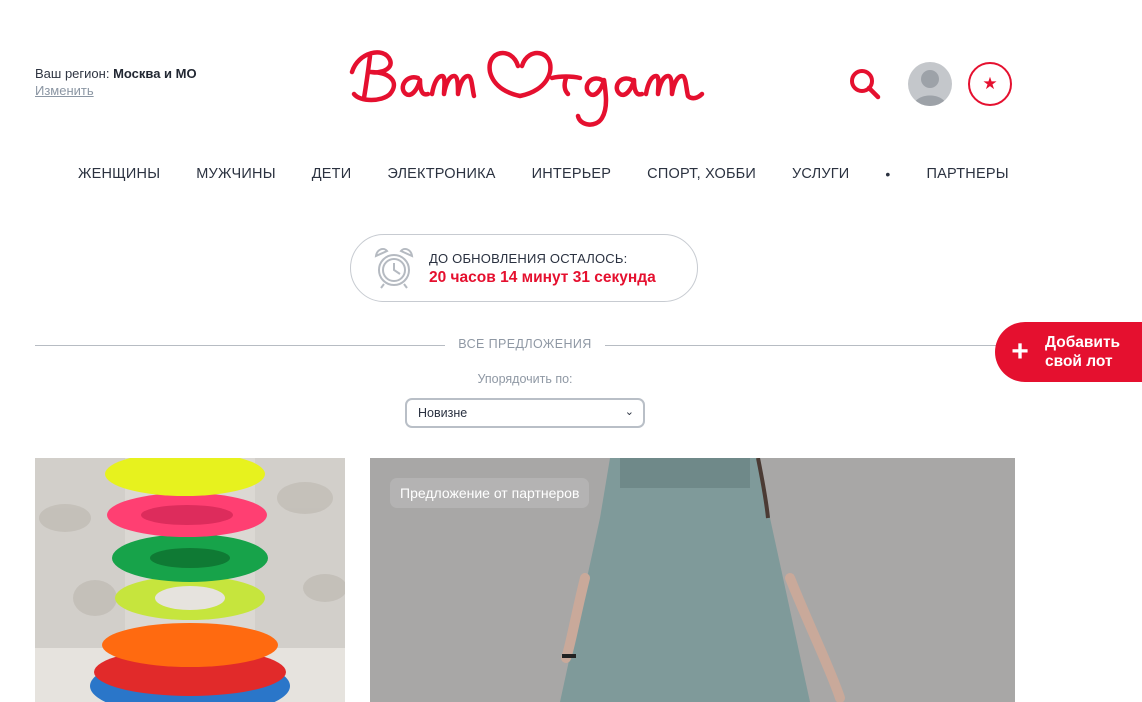 This screenshot has width=1142, height=702. What do you see at coordinates (240, 345) in the screenshot?
I see `divider-left` at bounding box center [240, 345].